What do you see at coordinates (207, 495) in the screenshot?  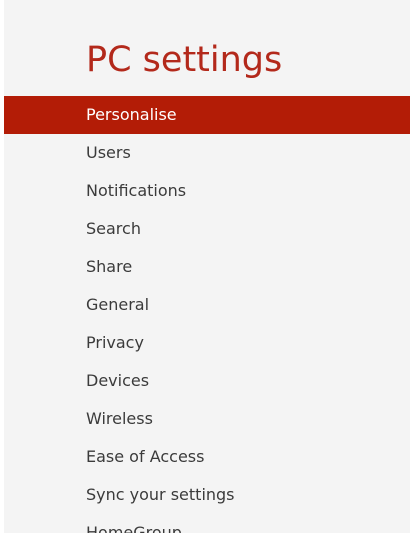 I see `settings-item-sync-your-settings: Sync your settings` at bounding box center [207, 495].